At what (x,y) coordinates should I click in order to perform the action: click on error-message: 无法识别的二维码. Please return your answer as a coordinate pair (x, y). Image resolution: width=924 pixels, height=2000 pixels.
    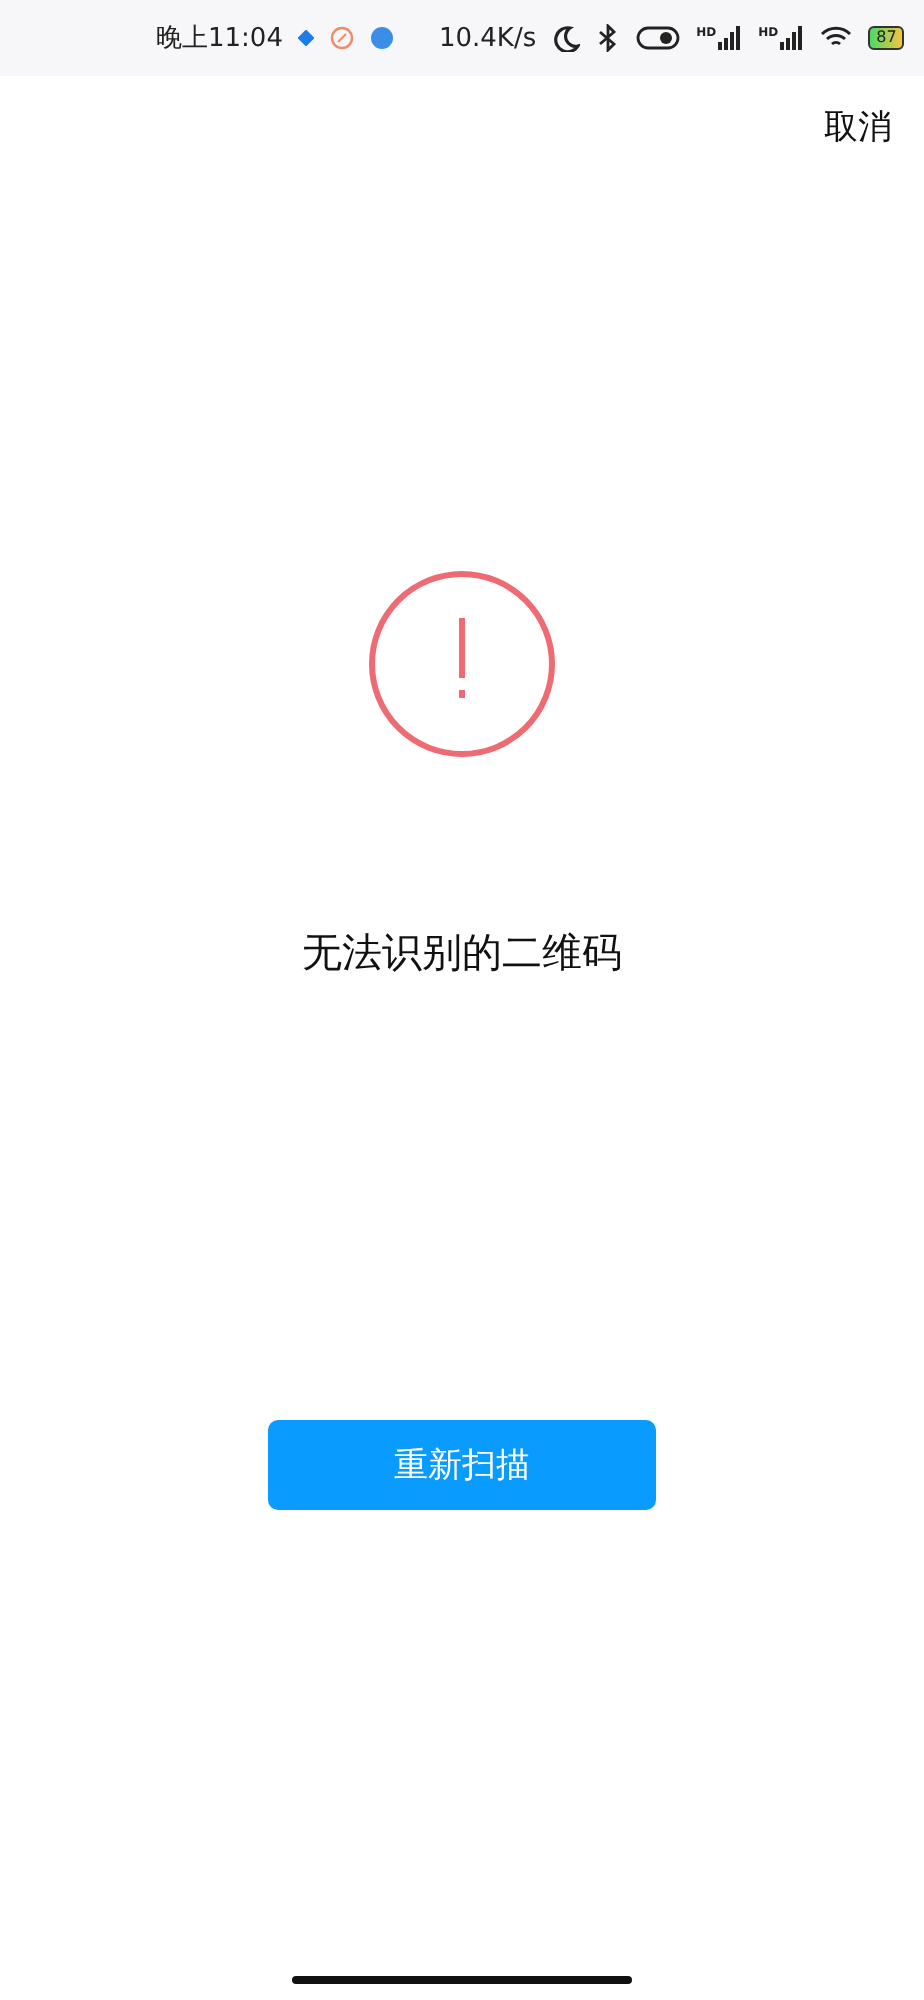
    Looking at the image, I should click on (462, 953).